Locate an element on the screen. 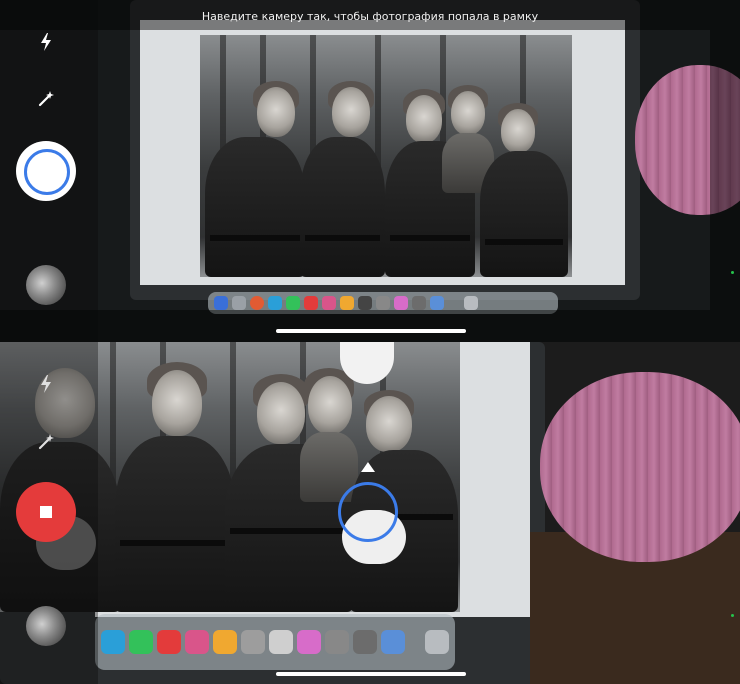 This screenshot has height=684, width=740. knitted-basket is located at coordinates (640, 467).